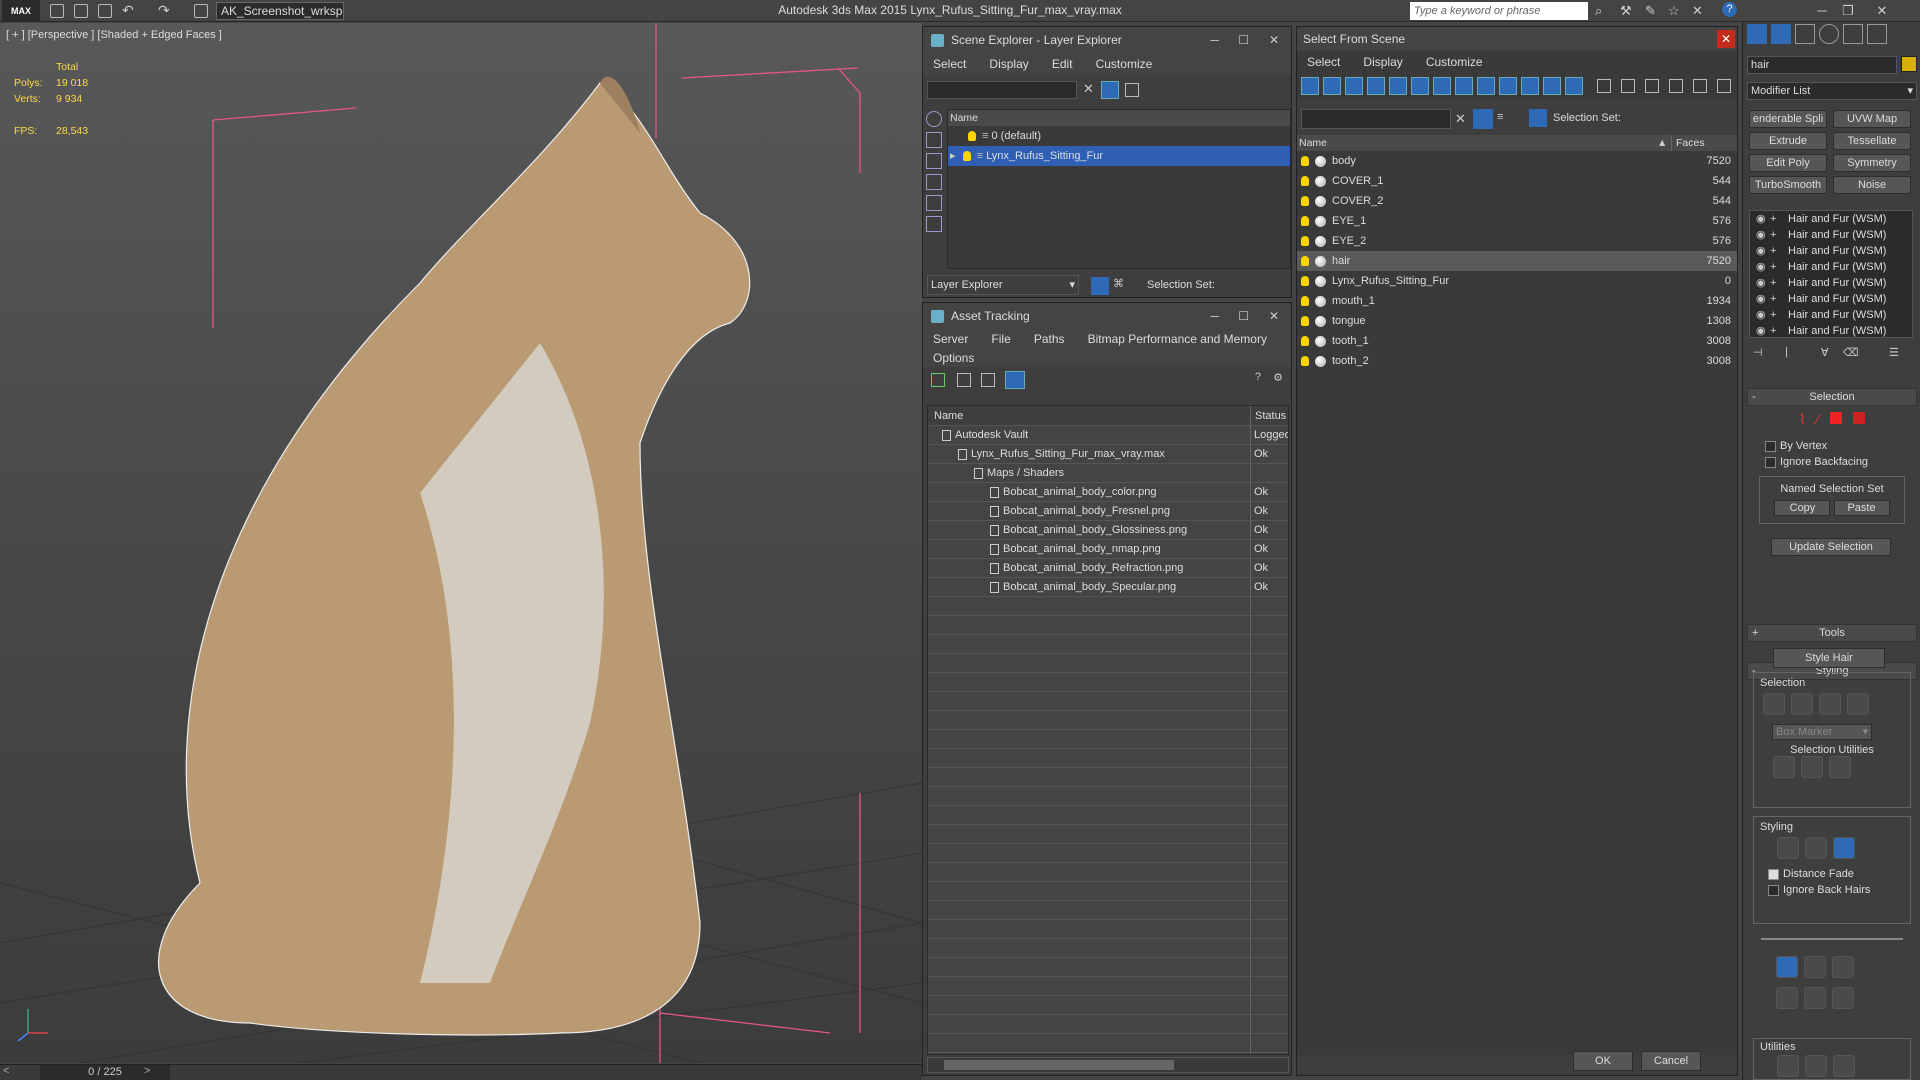 This screenshot has width=1920, height=1080. What do you see at coordinates (1774, 704) in the screenshot?
I see `select-hair-by-ends-icon` at bounding box center [1774, 704].